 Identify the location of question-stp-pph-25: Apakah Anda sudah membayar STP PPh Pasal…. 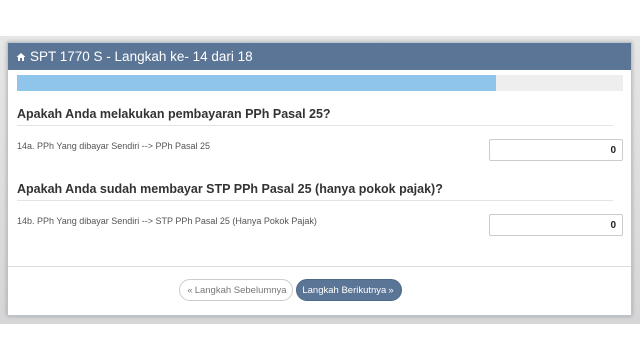
(230, 189).